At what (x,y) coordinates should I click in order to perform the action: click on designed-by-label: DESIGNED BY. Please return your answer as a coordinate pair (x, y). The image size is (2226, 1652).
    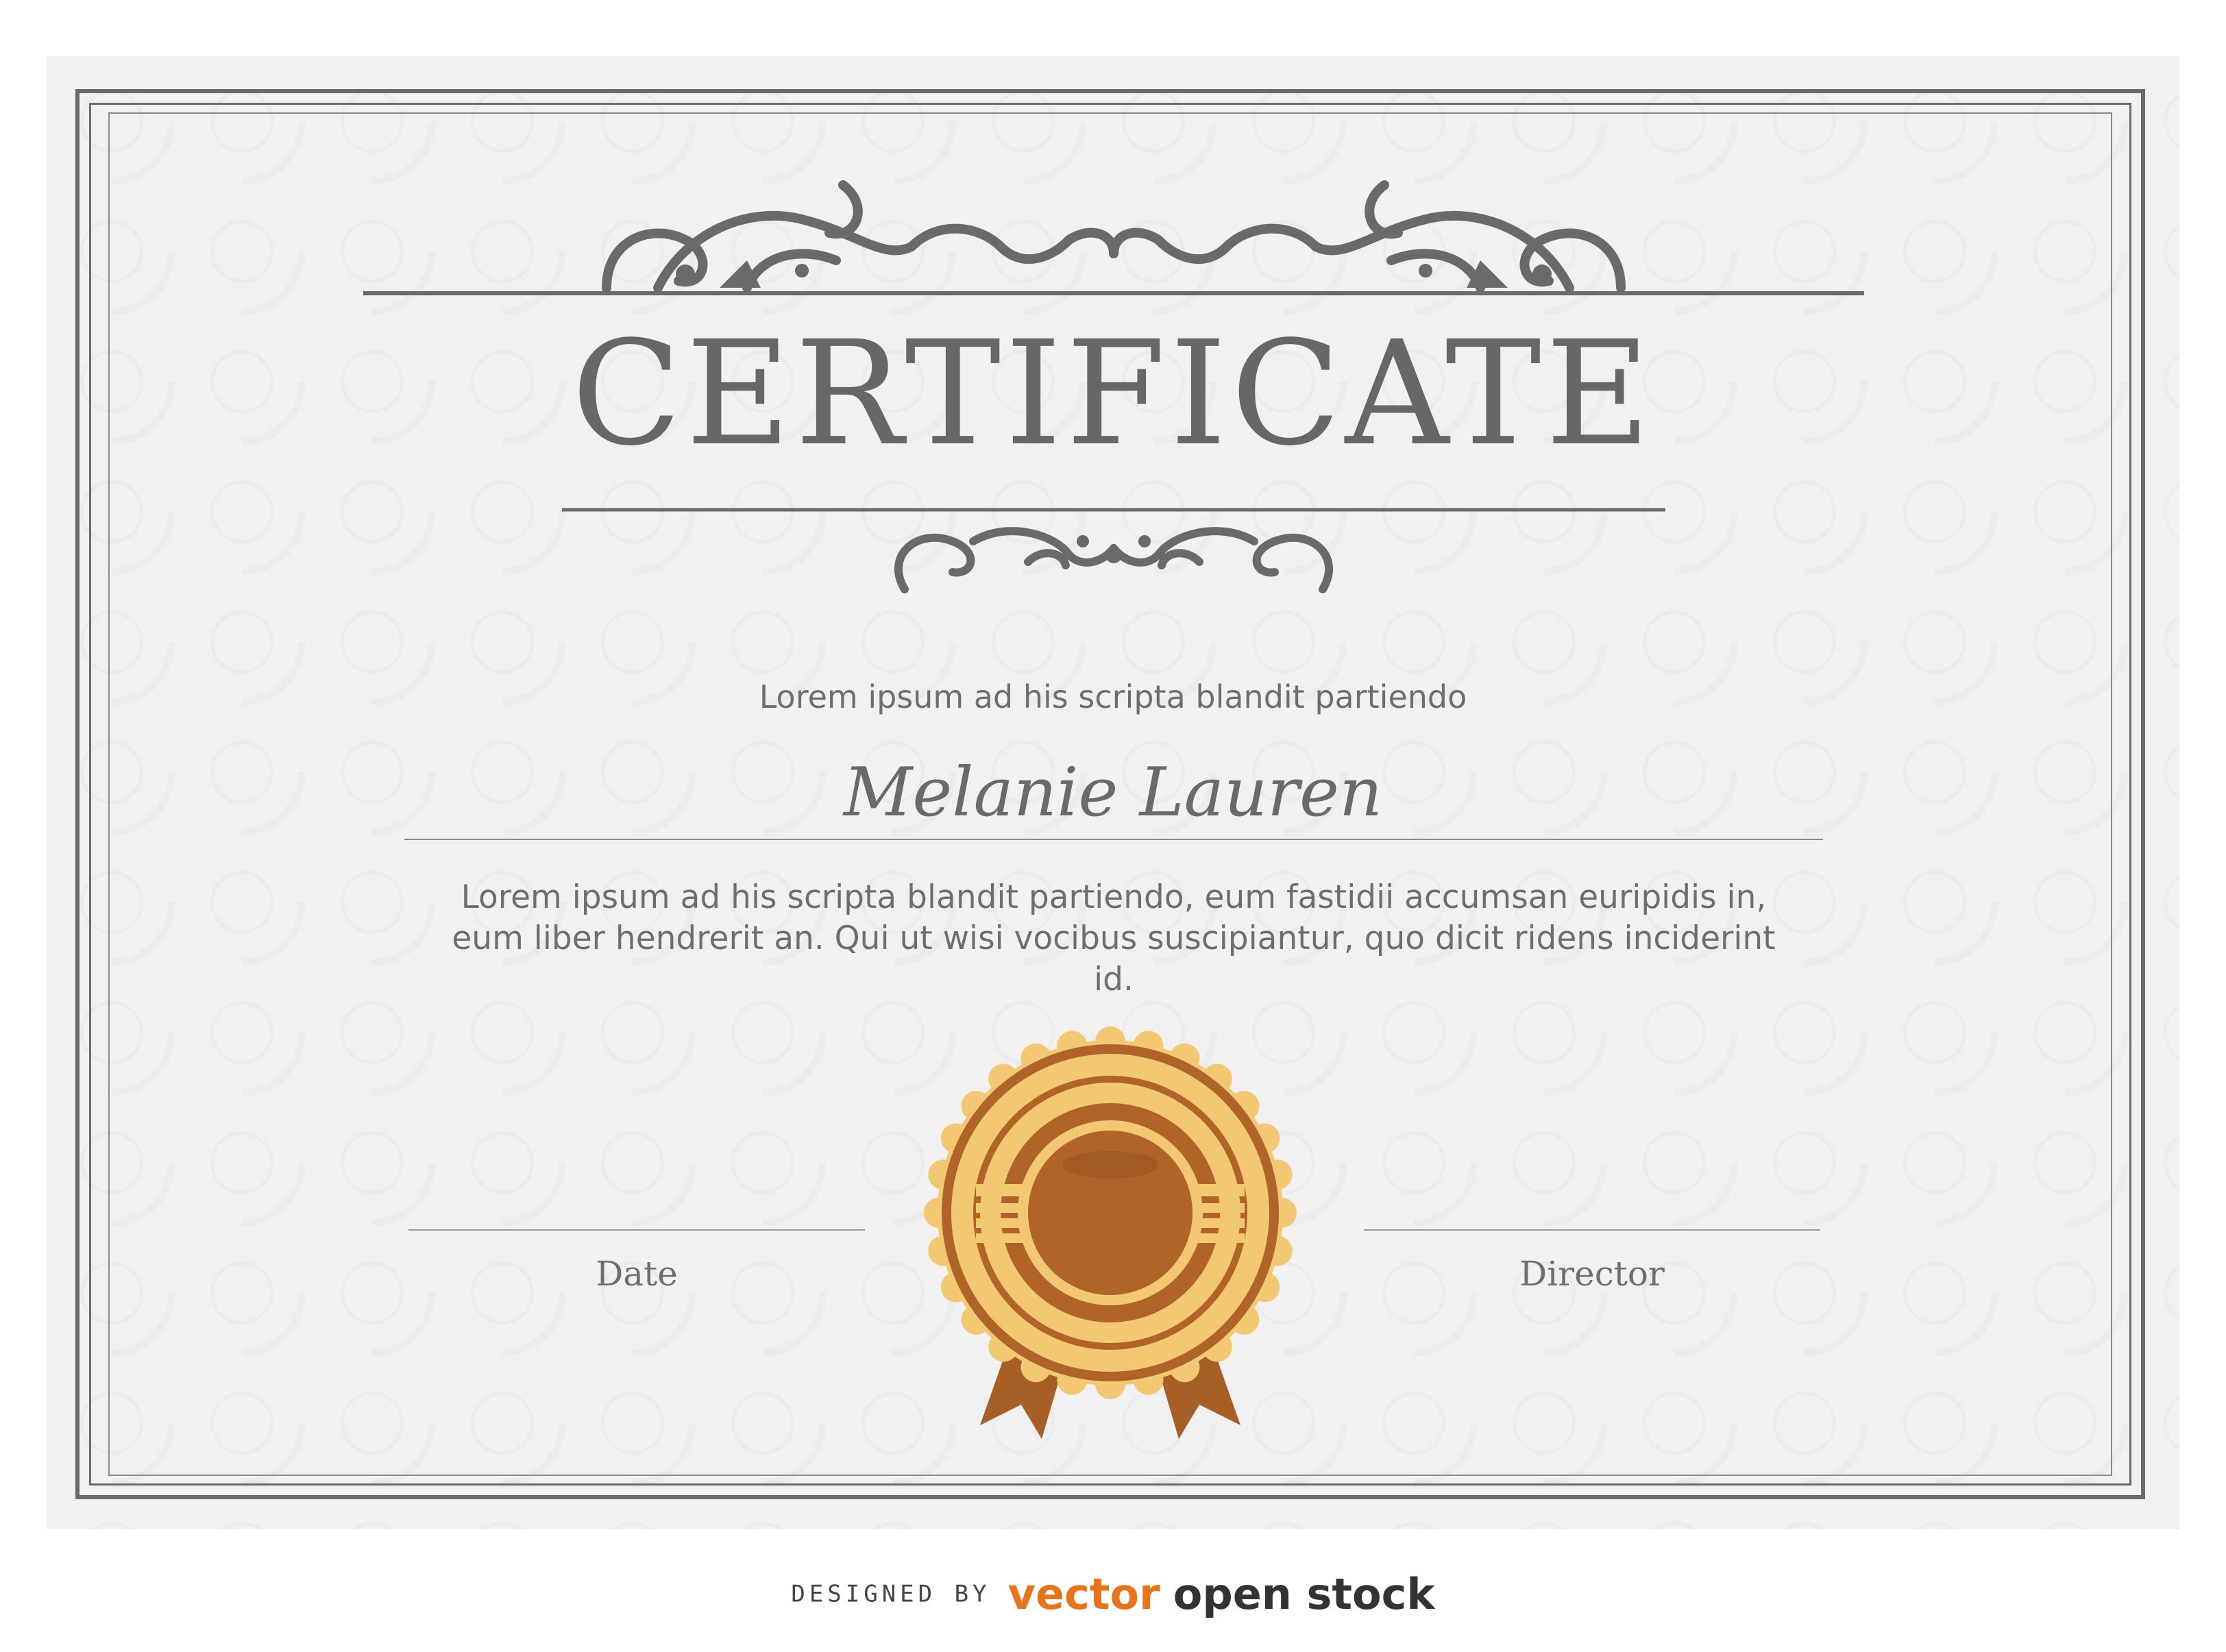
    Looking at the image, I should click on (891, 1594).